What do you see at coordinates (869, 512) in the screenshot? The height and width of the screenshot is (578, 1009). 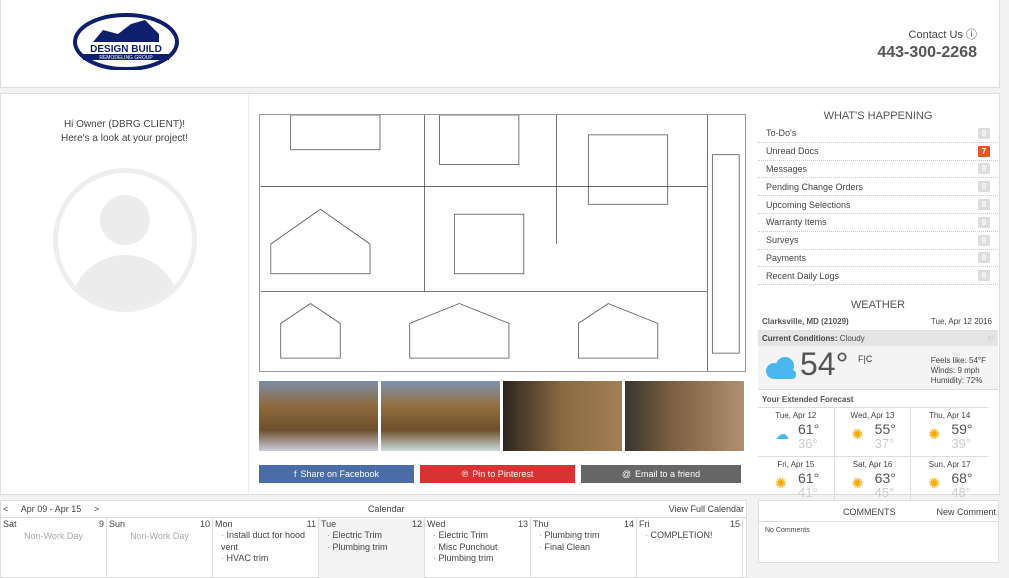 I see `comments-title: COMMENTS` at bounding box center [869, 512].